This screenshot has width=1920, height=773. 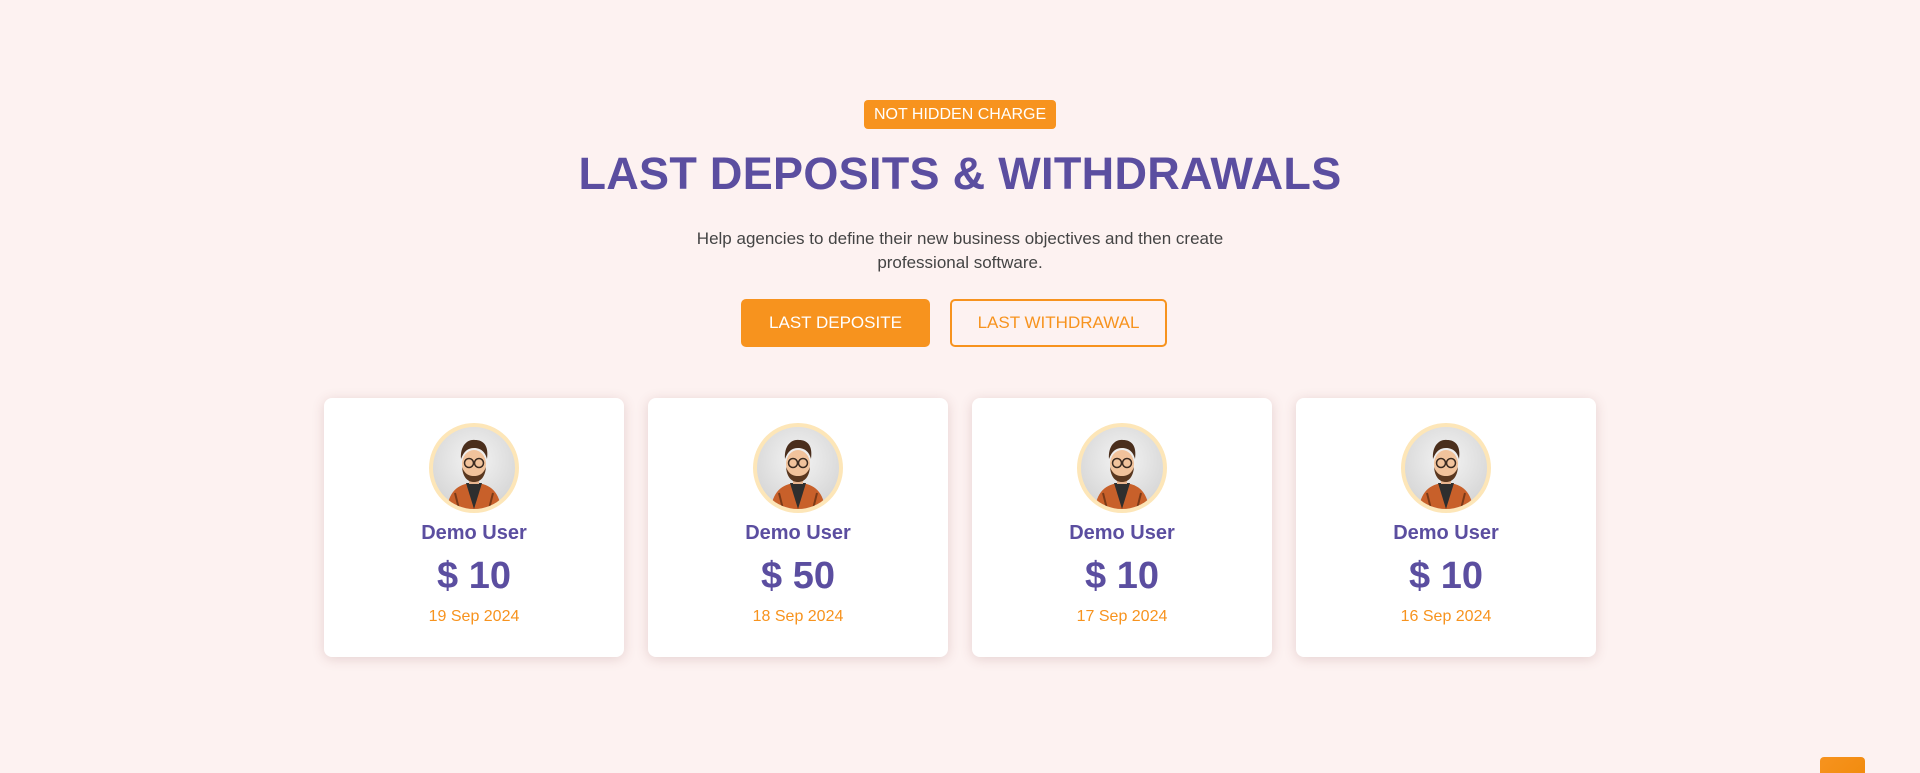 What do you see at coordinates (960, 114) in the screenshot?
I see `section-badge: NOT HIDDEN CHARGE` at bounding box center [960, 114].